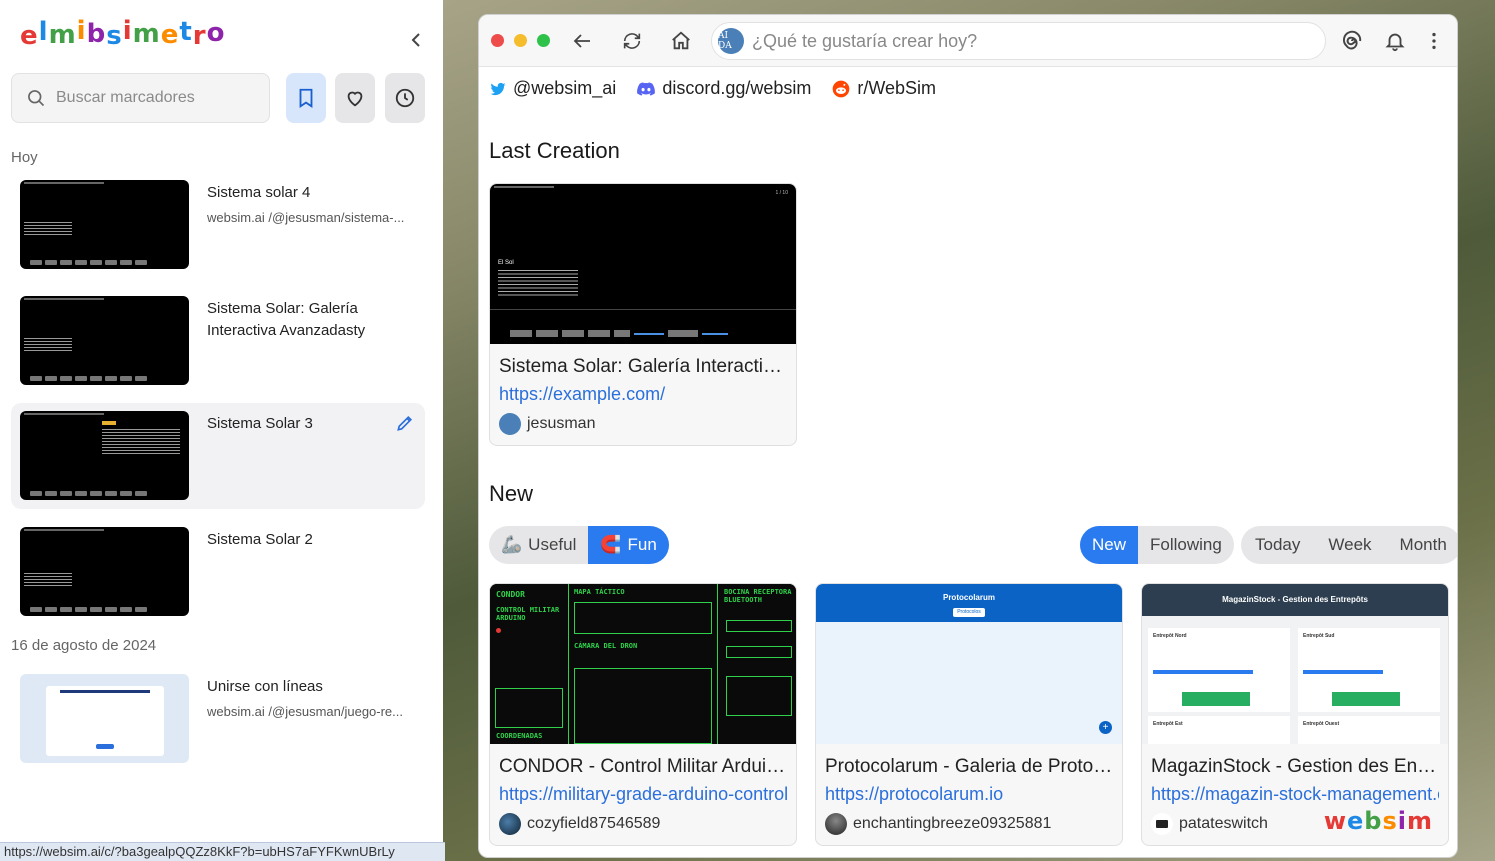  Describe the element at coordinates (520, 40) in the screenshot. I see `minimize-window-button` at that location.